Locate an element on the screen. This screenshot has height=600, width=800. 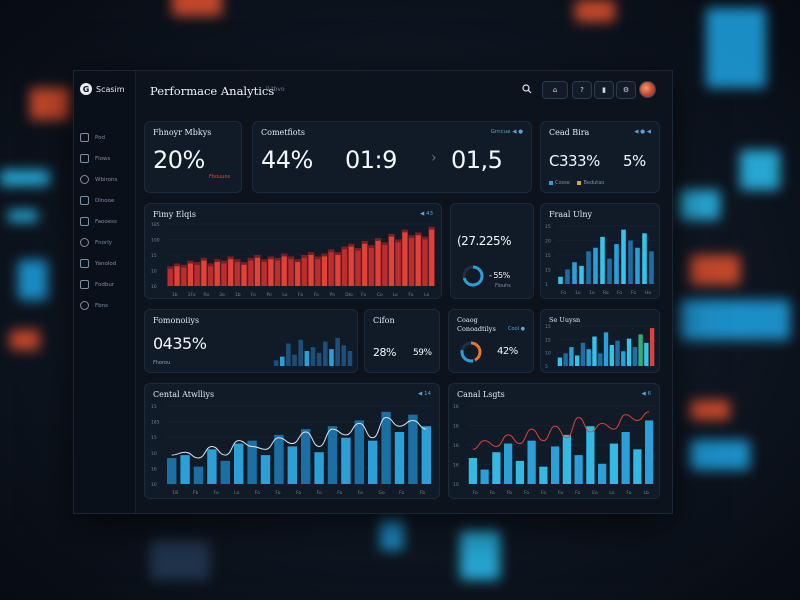
help-button: ? is located at coordinates (582, 90).